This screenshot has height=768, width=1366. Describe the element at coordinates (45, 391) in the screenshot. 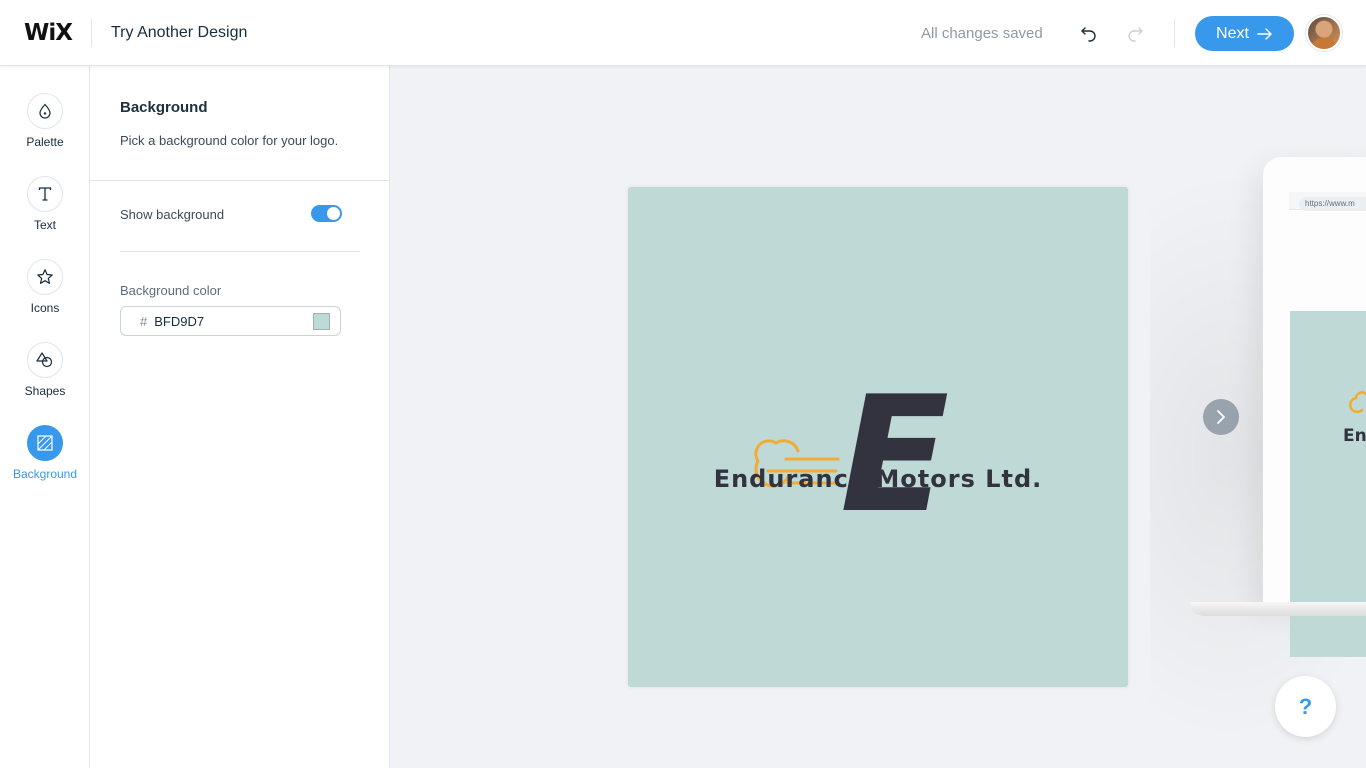

I see `sidebar-item-label: Shapes` at that location.